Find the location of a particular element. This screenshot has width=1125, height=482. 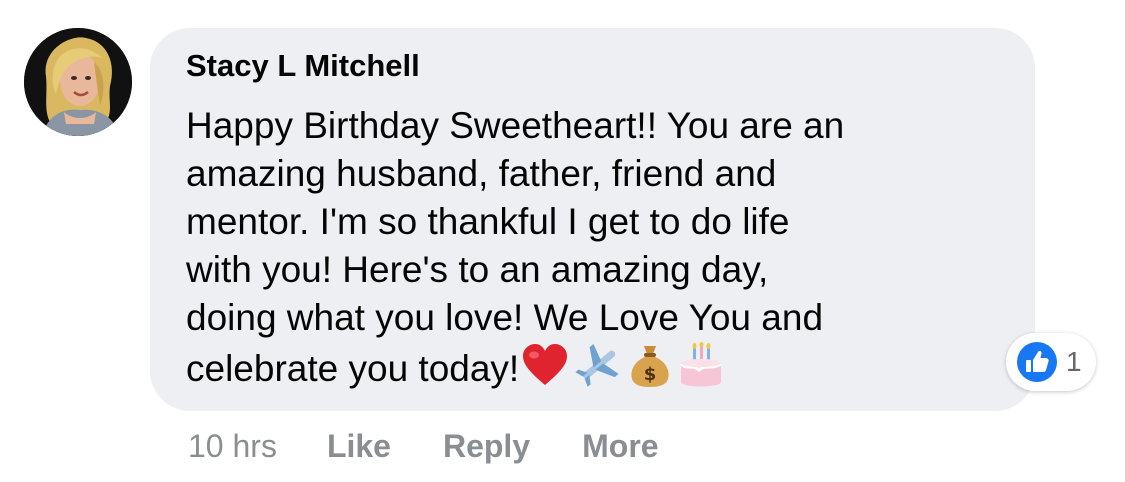

comment-line: mentor. I'm so thankful I get to do life is located at coordinates (488, 221).